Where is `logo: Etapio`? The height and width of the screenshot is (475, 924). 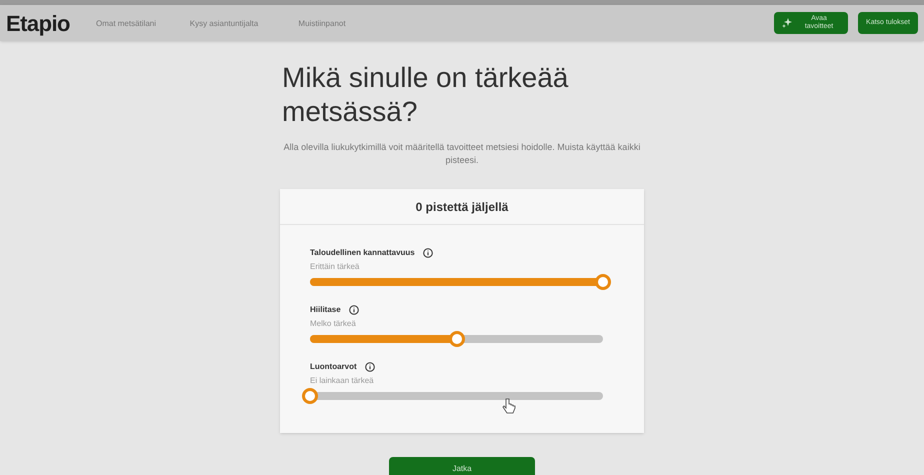
logo: Etapio is located at coordinates (41, 23).